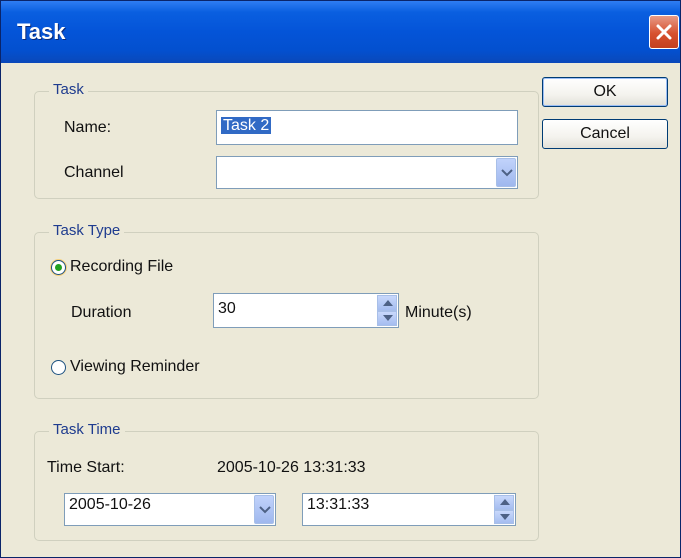 The width and height of the screenshot is (681, 558). I want to click on start-time-value: 13:31:33, so click(338, 504).